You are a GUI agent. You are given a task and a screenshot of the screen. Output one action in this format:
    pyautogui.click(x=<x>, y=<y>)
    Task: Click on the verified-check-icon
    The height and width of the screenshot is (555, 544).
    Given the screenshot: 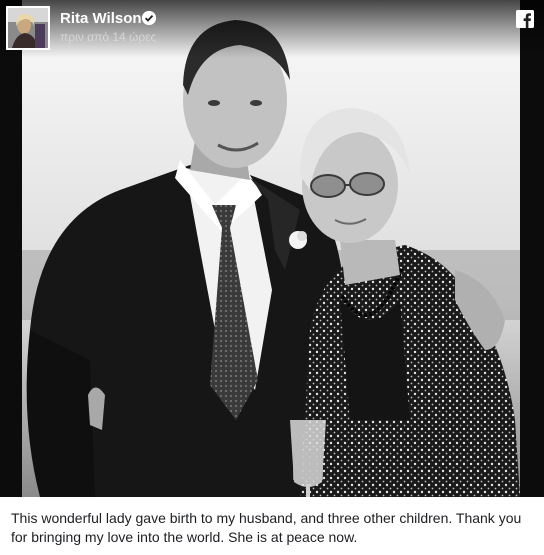 What is the action you would take?
    pyautogui.click(x=149, y=18)
    